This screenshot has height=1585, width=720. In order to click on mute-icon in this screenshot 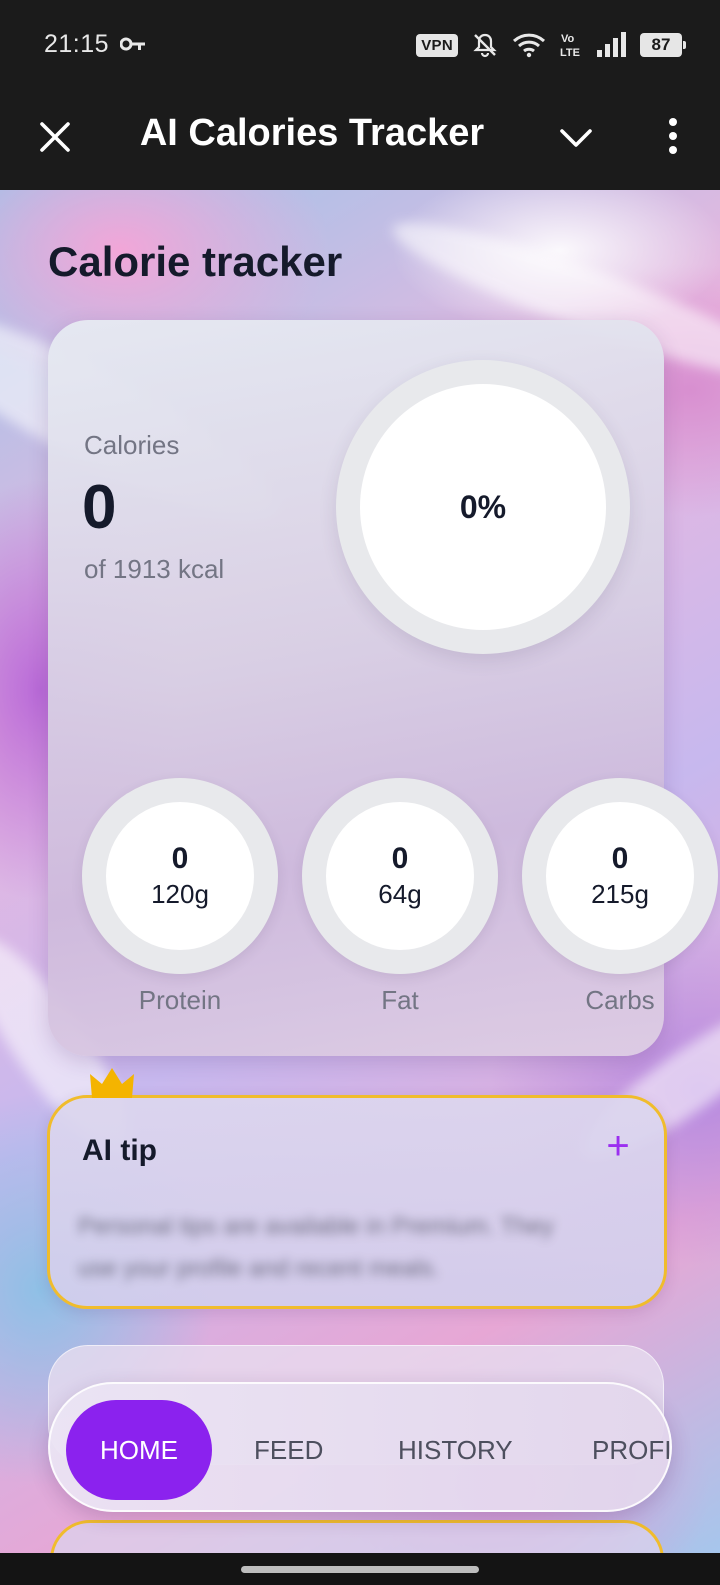, I will do `click(485, 45)`.